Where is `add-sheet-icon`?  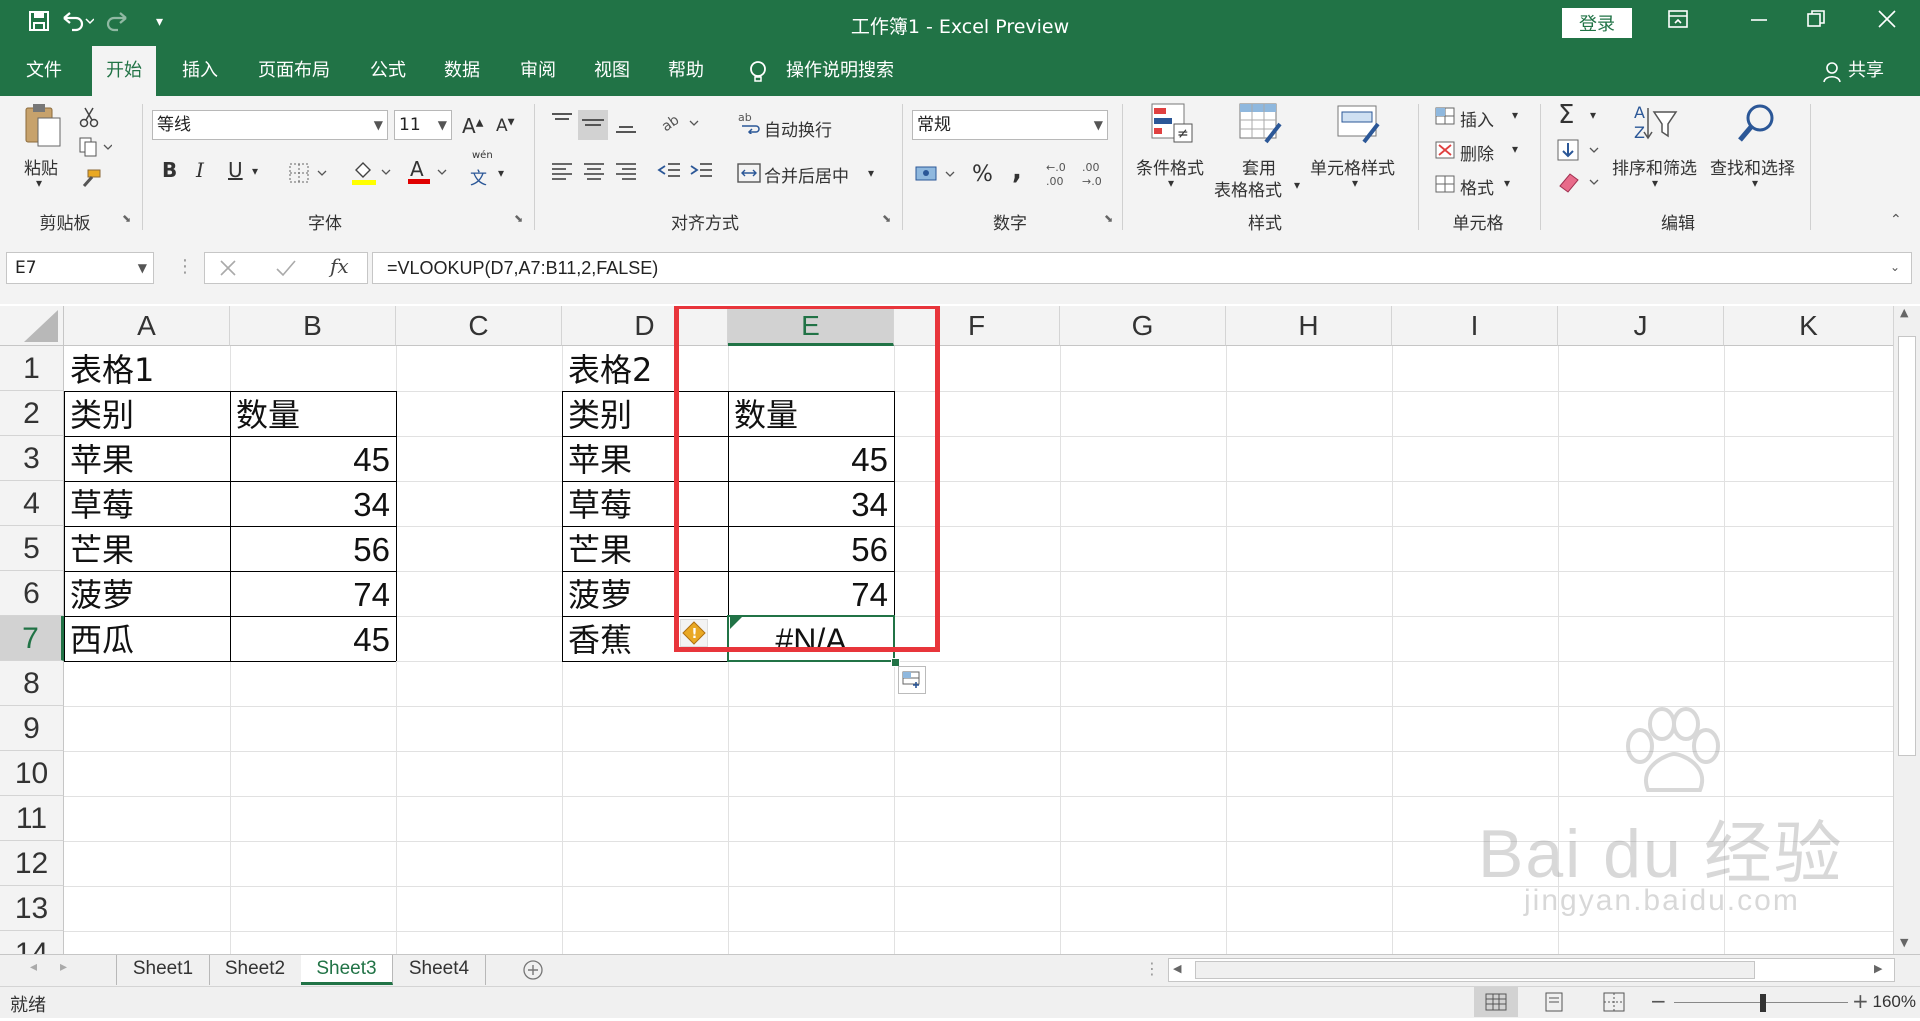
add-sheet-icon is located at coordinates (533, 970).